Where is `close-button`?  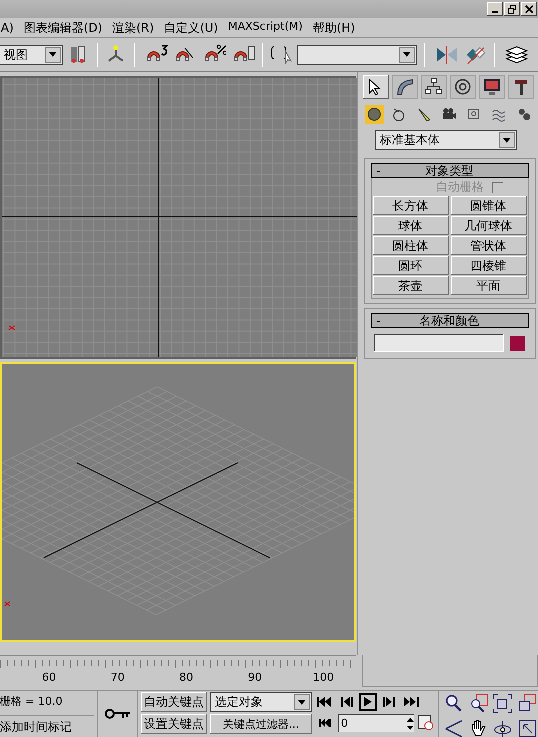
close-button is located at coordinates (529, 9).